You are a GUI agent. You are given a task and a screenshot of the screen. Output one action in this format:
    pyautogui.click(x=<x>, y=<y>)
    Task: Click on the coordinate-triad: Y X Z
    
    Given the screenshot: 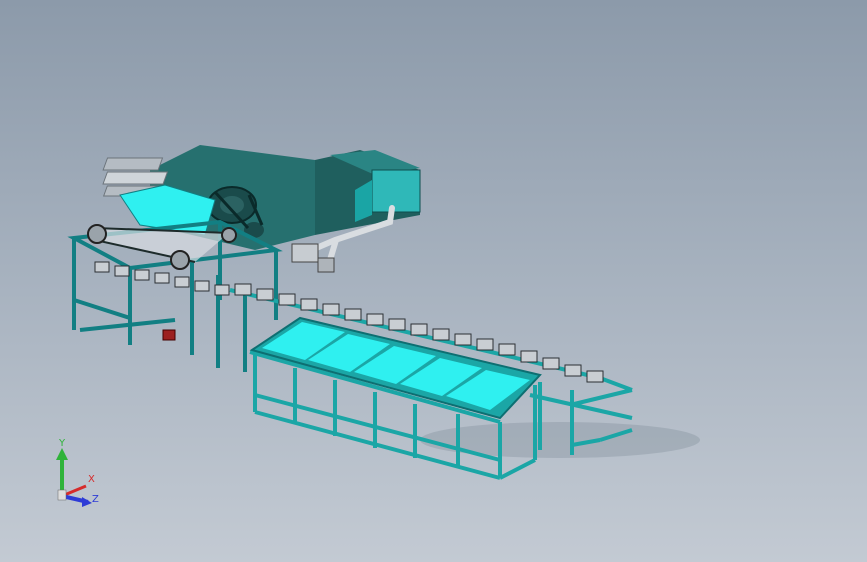 What is the action you would take?
    pyautogui.click(x=75, y=478)
    